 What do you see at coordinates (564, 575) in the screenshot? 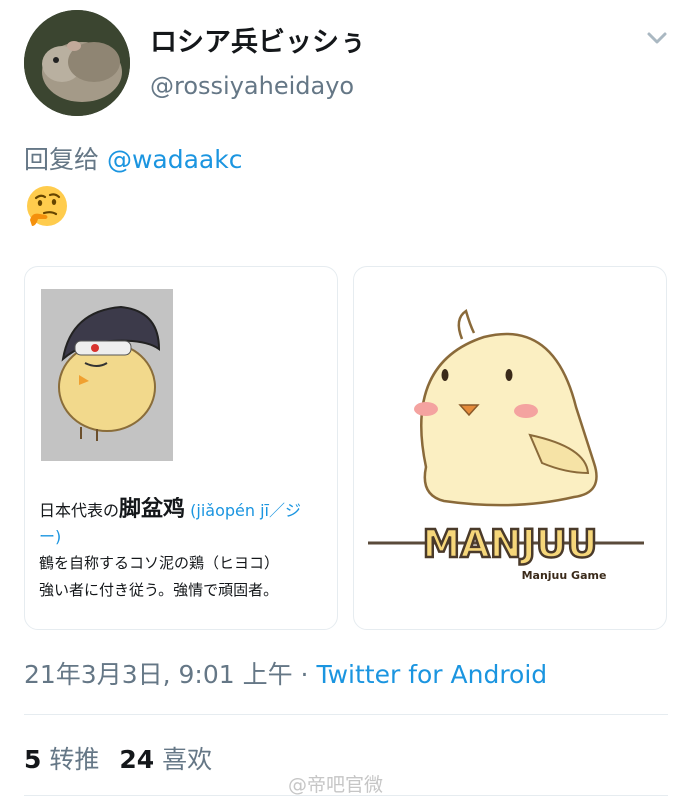
I see `logo-subtext: Manjuu Game` at bounding box center [564, 575].